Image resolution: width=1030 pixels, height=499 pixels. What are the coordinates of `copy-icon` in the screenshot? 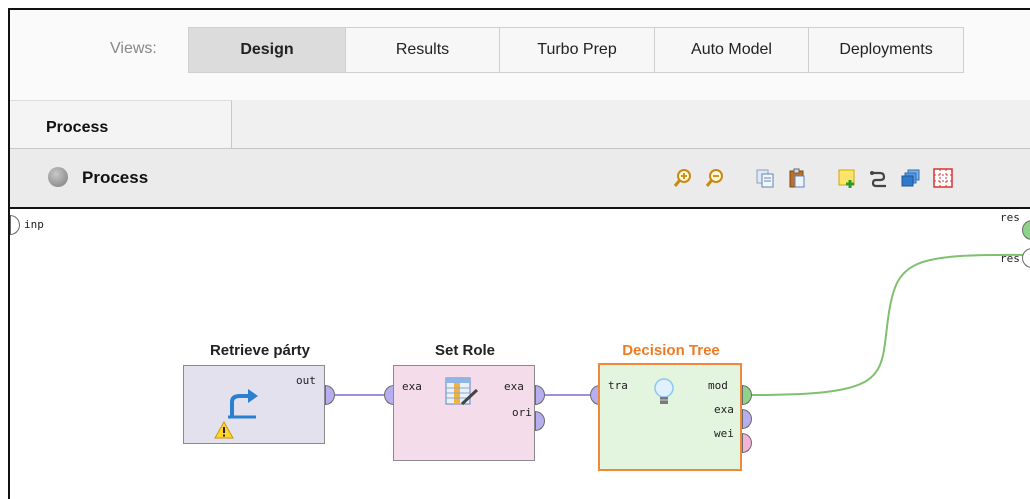 It's located at (765, 178).